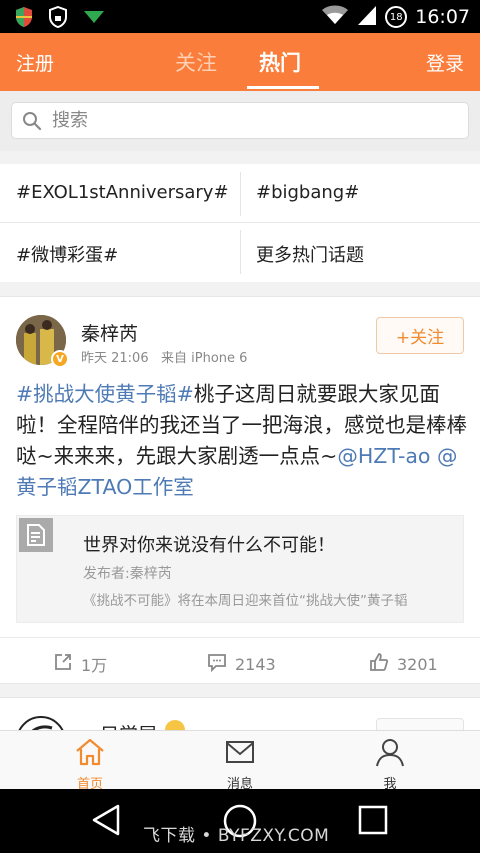 The width and height of the screenshot is (480, 853). Describe the element at coordinates (245, 601) in the screenshot. I see `quote-description: 《挑战不可能》将在本周日迎来首位“挑战大使”黄子韬` at that location.